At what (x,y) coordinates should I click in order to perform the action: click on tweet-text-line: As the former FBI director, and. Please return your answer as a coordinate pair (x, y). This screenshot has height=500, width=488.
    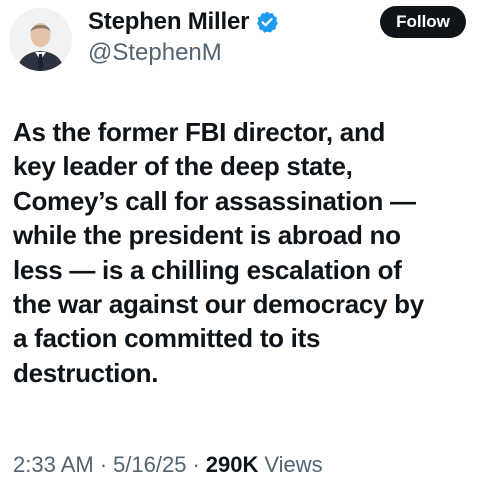
    Looking at the image, I should click on (199, 132).